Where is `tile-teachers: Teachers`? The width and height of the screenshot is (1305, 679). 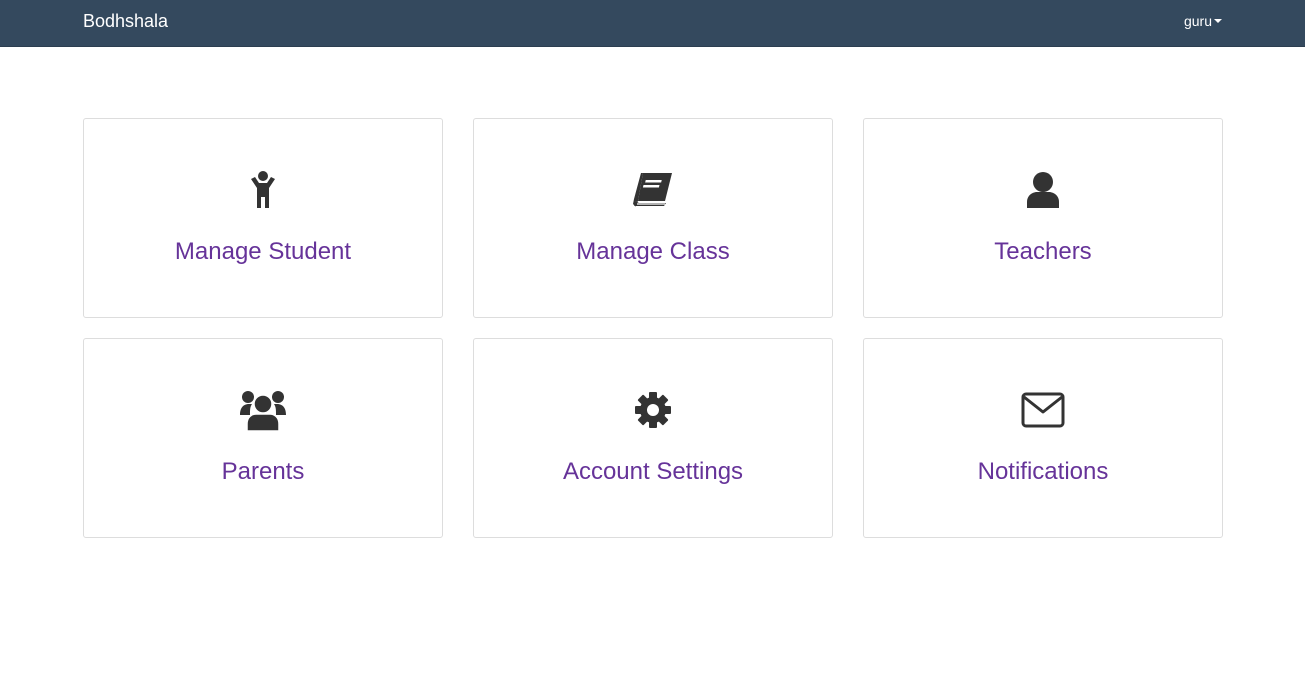 tile-teachers: Teachers is located at coordinates (1043, 218).